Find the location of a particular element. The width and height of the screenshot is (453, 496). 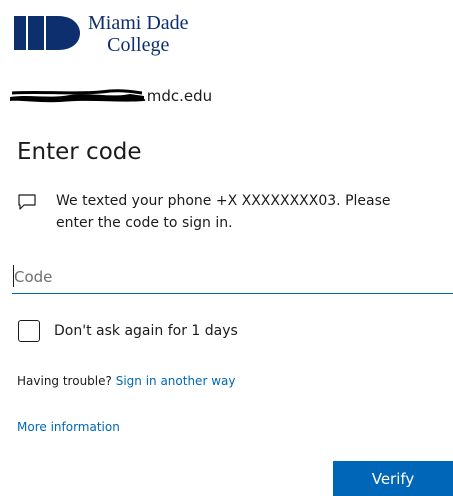

account-identity: .mdc.edu is located at coordinates (130, 97).